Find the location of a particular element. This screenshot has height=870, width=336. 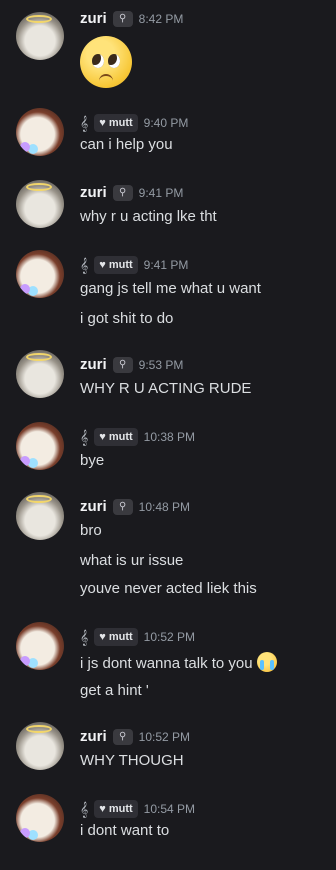

message-text: WHY THOUGH is located at coordinates (132, 760).